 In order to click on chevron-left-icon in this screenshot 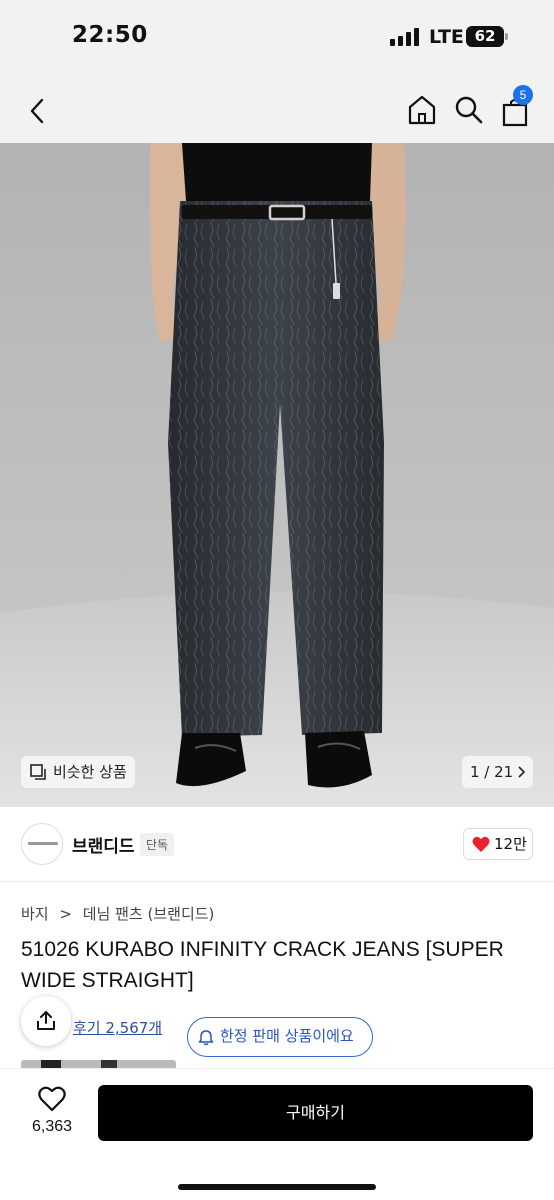, I will do `click(37, 111)`.